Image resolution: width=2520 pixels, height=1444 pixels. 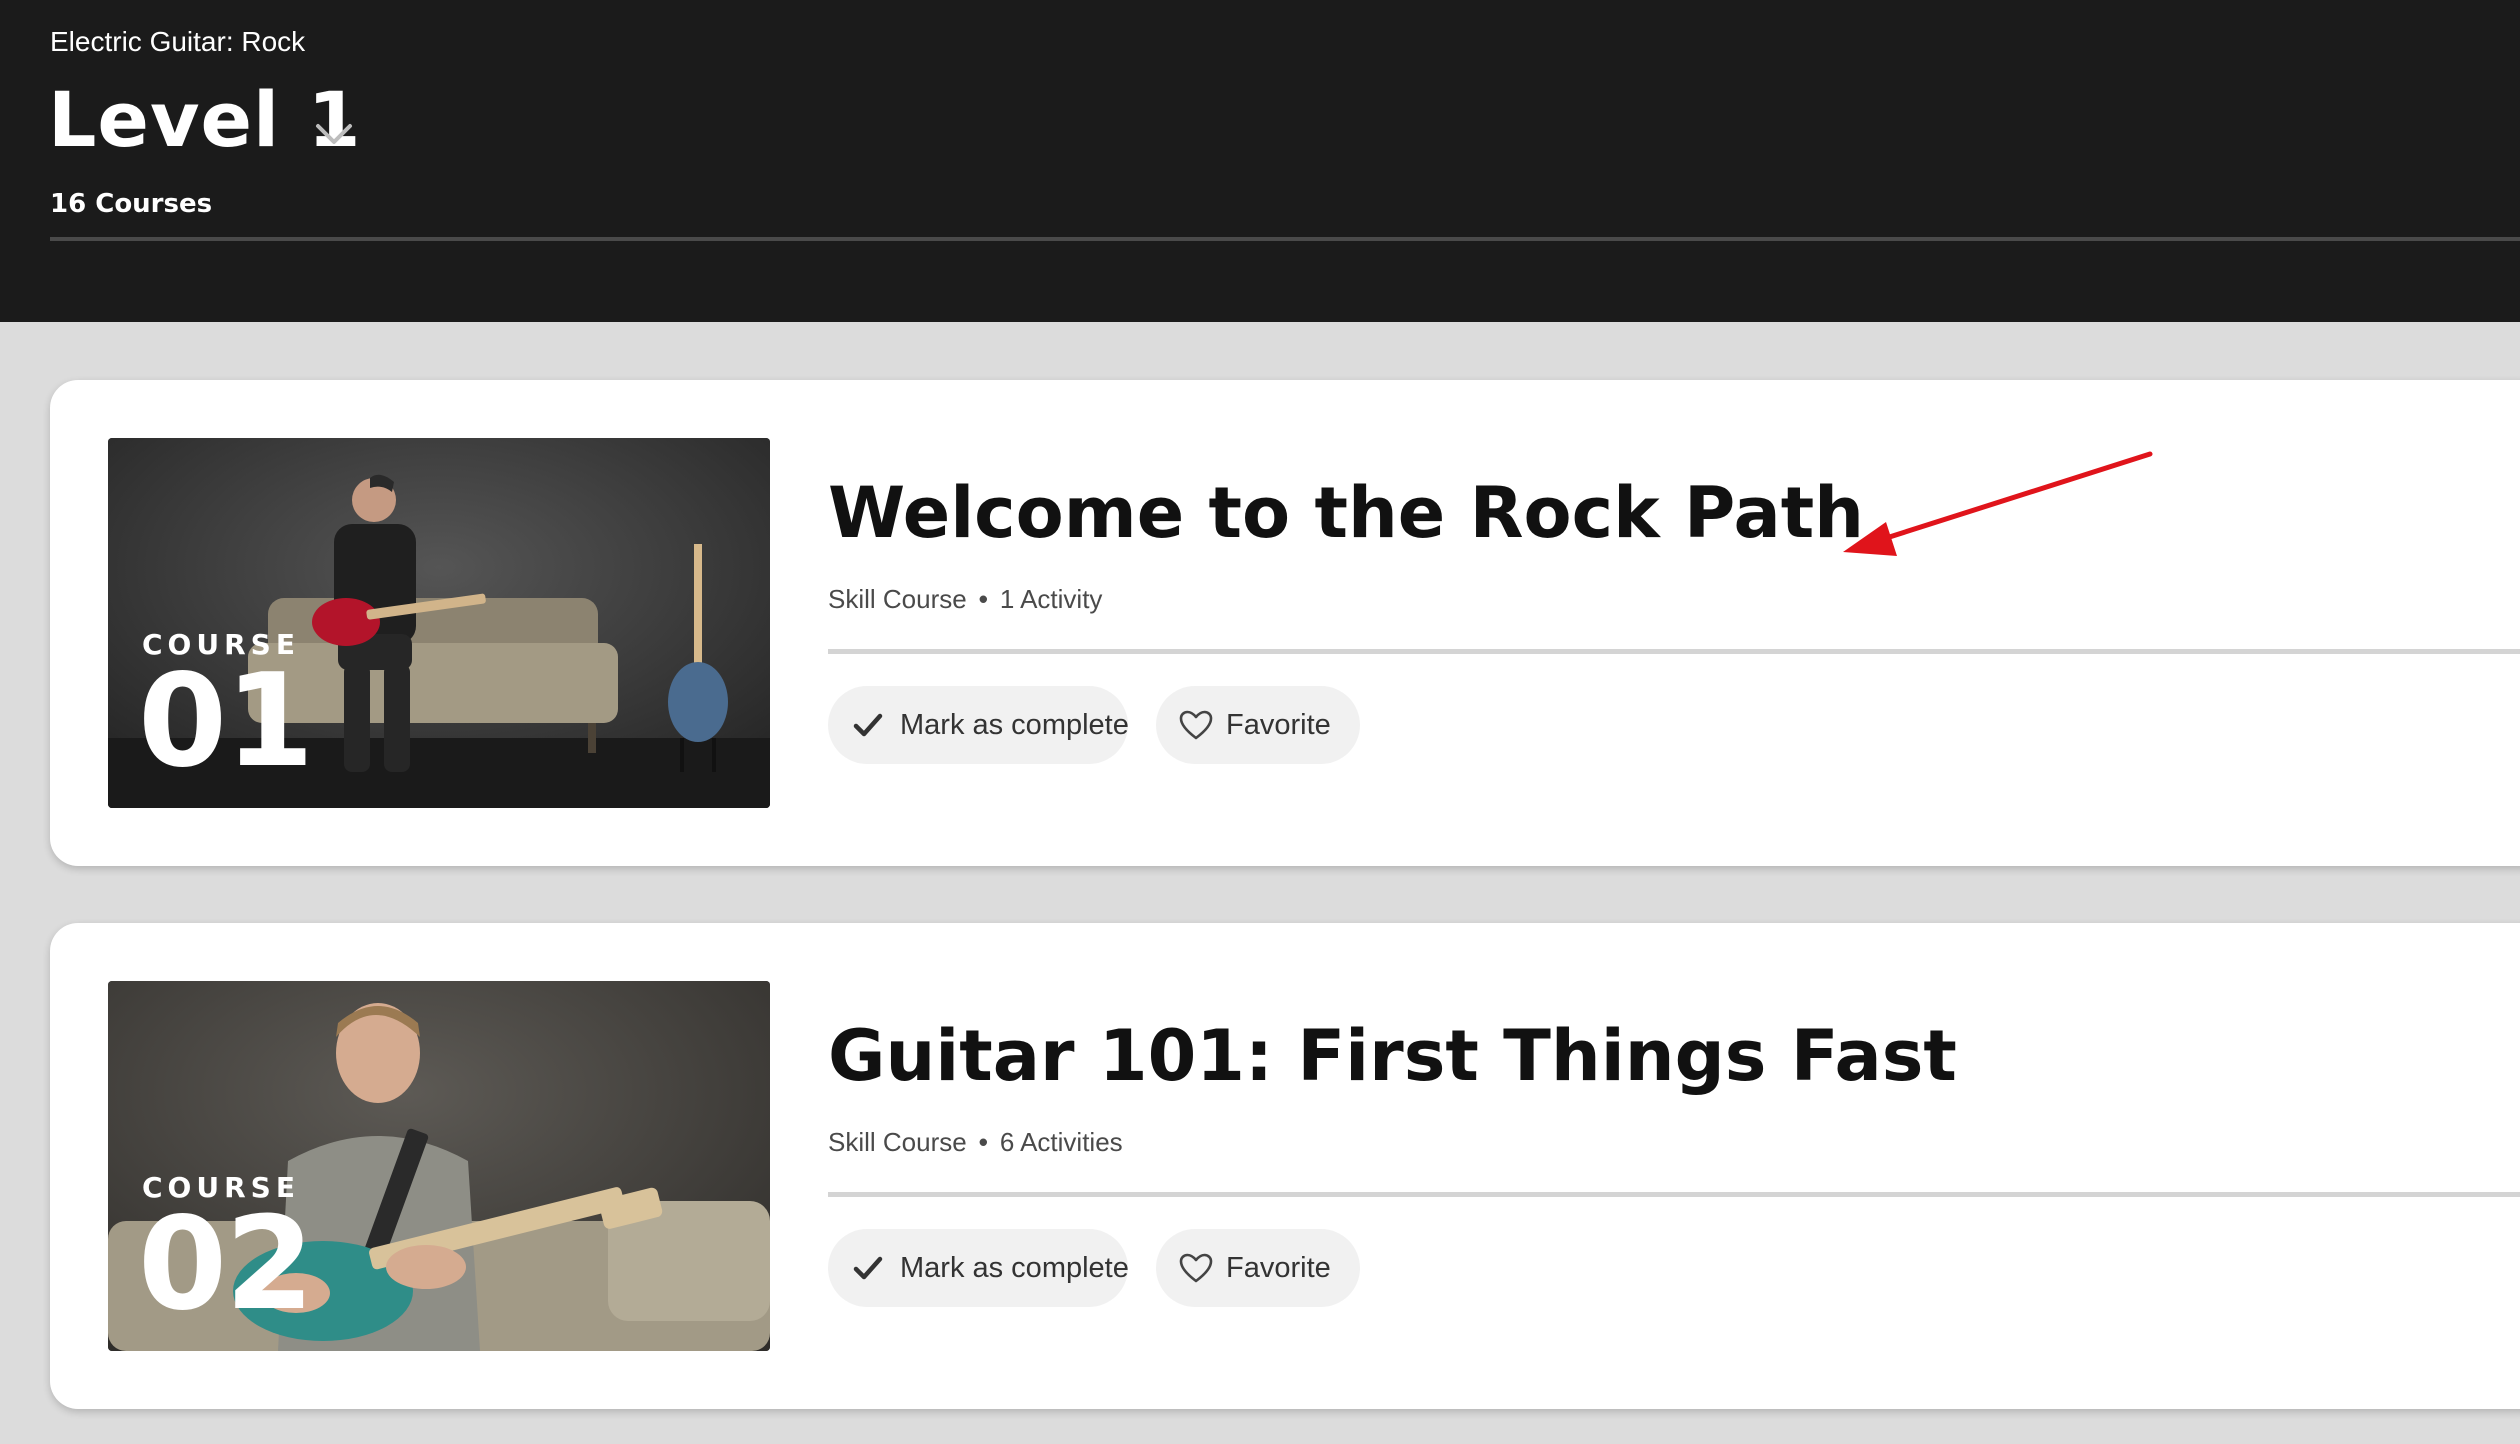 What do you see at coordinates (226, 721) in the screenshot?
I see `course-number: 01` at bounding box center [226, 721].